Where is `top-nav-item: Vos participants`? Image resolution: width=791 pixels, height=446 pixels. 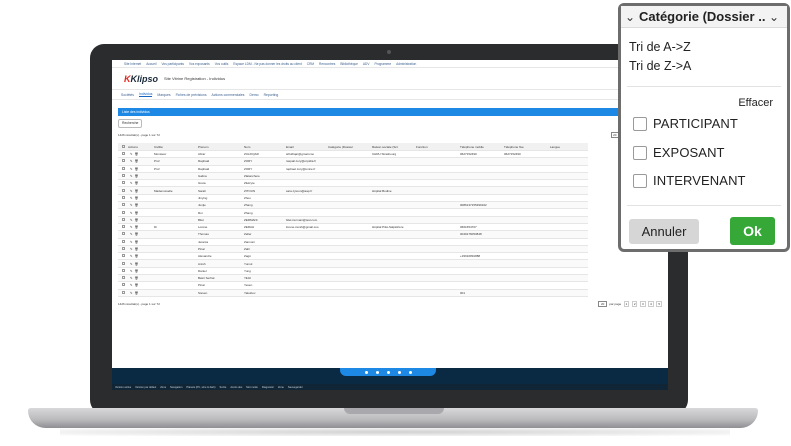
top-nav-item: Vos participants is located at coordinates (172, 64).